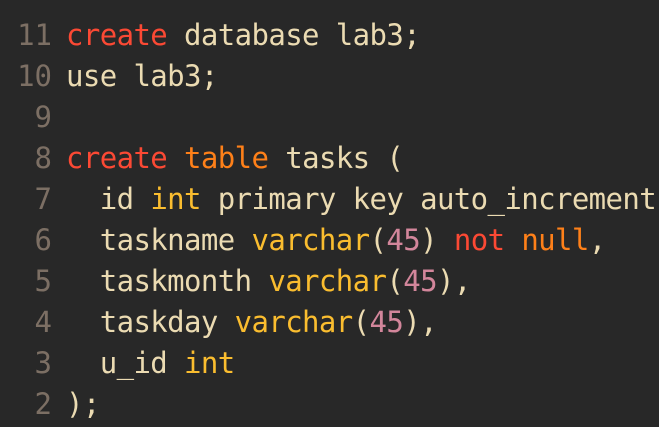  I want to click on code-line: 8 create table tasks (, so click(202, 158).